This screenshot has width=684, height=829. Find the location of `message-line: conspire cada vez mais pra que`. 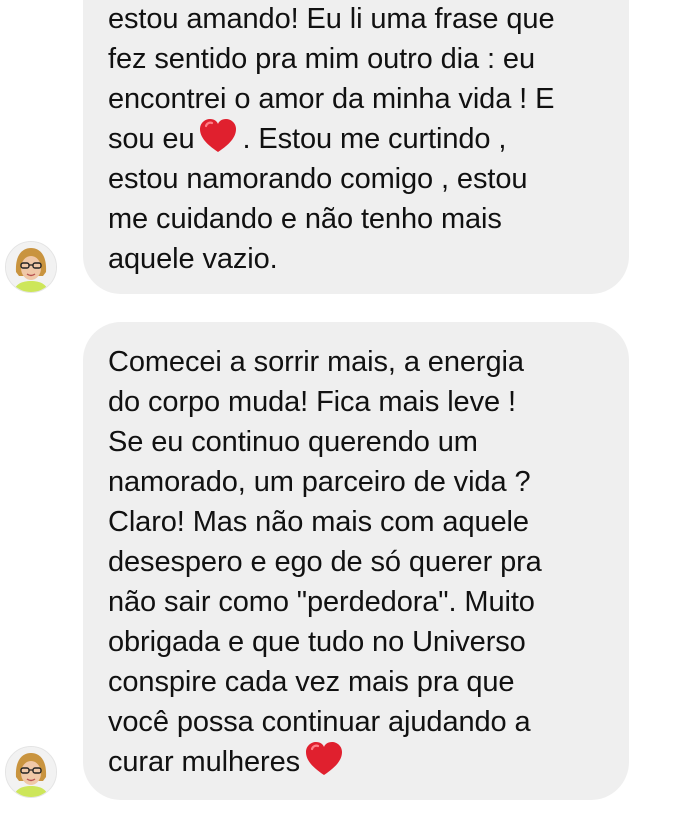

message-line: conspire cada vez mais pra que is located at coordinates (311, 682).